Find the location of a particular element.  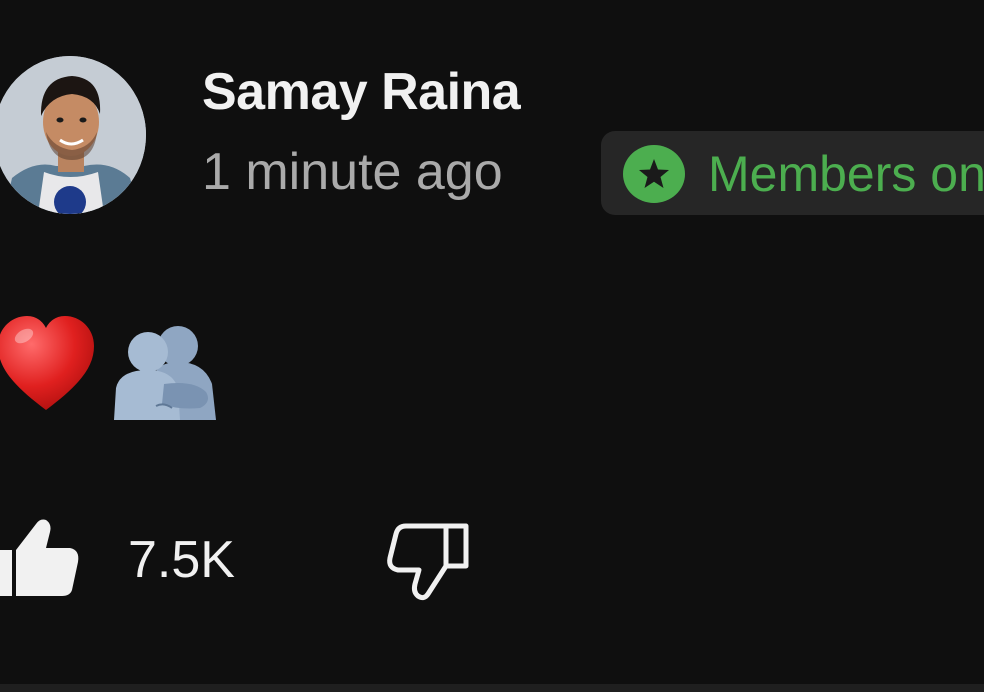

thumbs-down-icon is located at coordinates (428, 562).